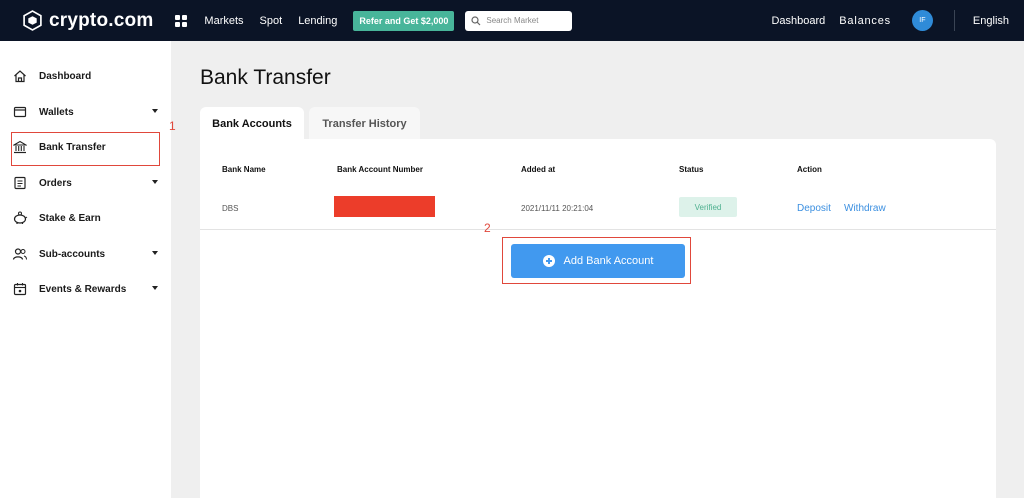  What do you see at coordinates (252, 123) in the screenshot?
I see `tab-bank-accounts: Bank Accounts` at bounding box center [252, 123].